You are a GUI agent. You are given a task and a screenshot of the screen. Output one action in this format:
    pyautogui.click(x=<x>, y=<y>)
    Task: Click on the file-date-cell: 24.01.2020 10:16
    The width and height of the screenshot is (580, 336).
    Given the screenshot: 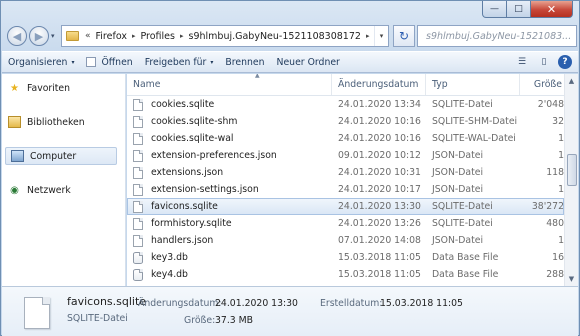 What is the action you would take?
    pyautogui.click(x=379, y=138)
    